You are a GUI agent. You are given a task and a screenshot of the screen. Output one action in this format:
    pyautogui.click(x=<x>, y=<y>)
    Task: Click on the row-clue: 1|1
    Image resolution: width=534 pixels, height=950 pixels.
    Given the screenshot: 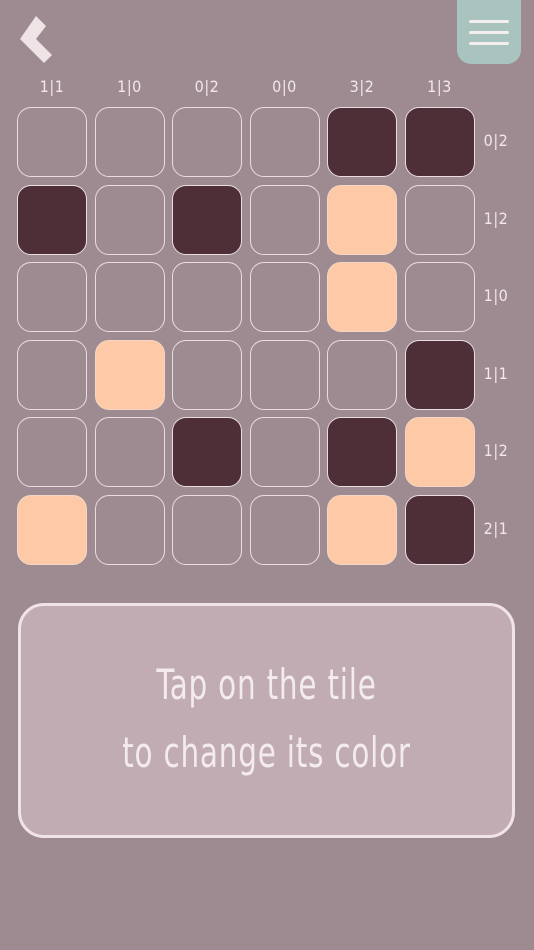 What is the action you would take?
    pyautogui.click(x=496, y=373)
    